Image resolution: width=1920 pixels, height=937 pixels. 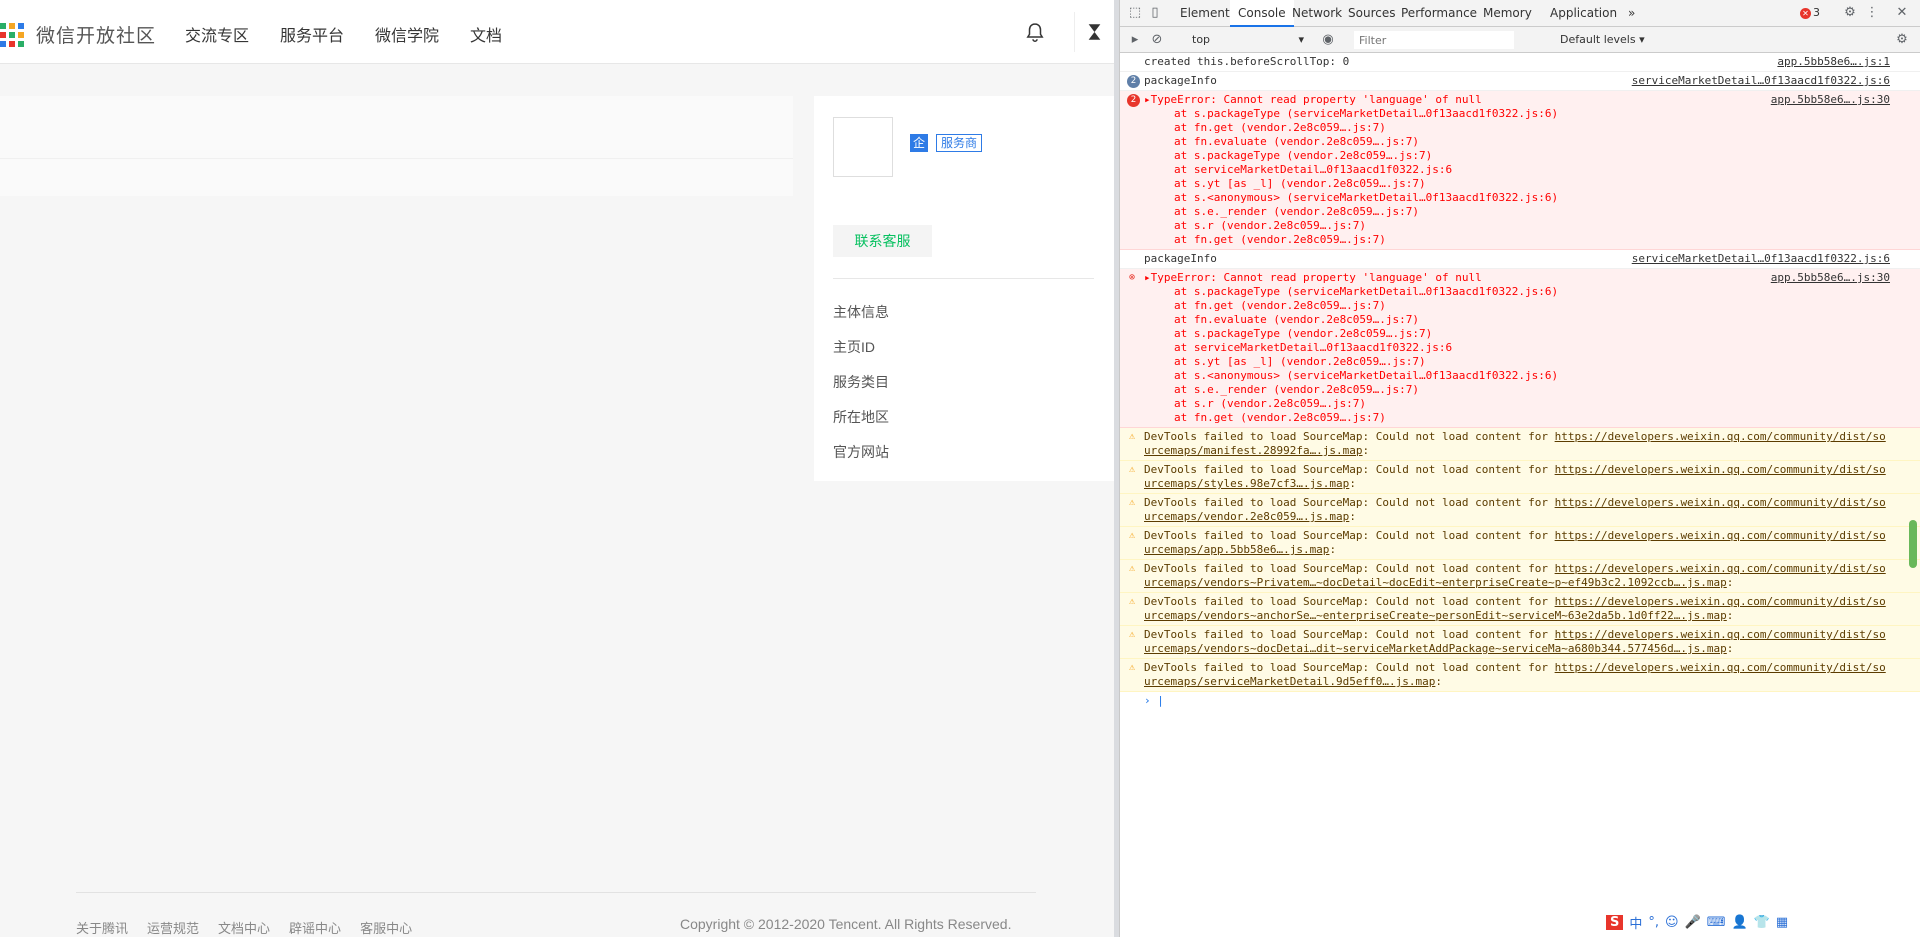 What do you see at coordinates (1716, 922) in the screenshot?
I see `keyboard-icon: ⌨` at bounding box center [1716, 922].